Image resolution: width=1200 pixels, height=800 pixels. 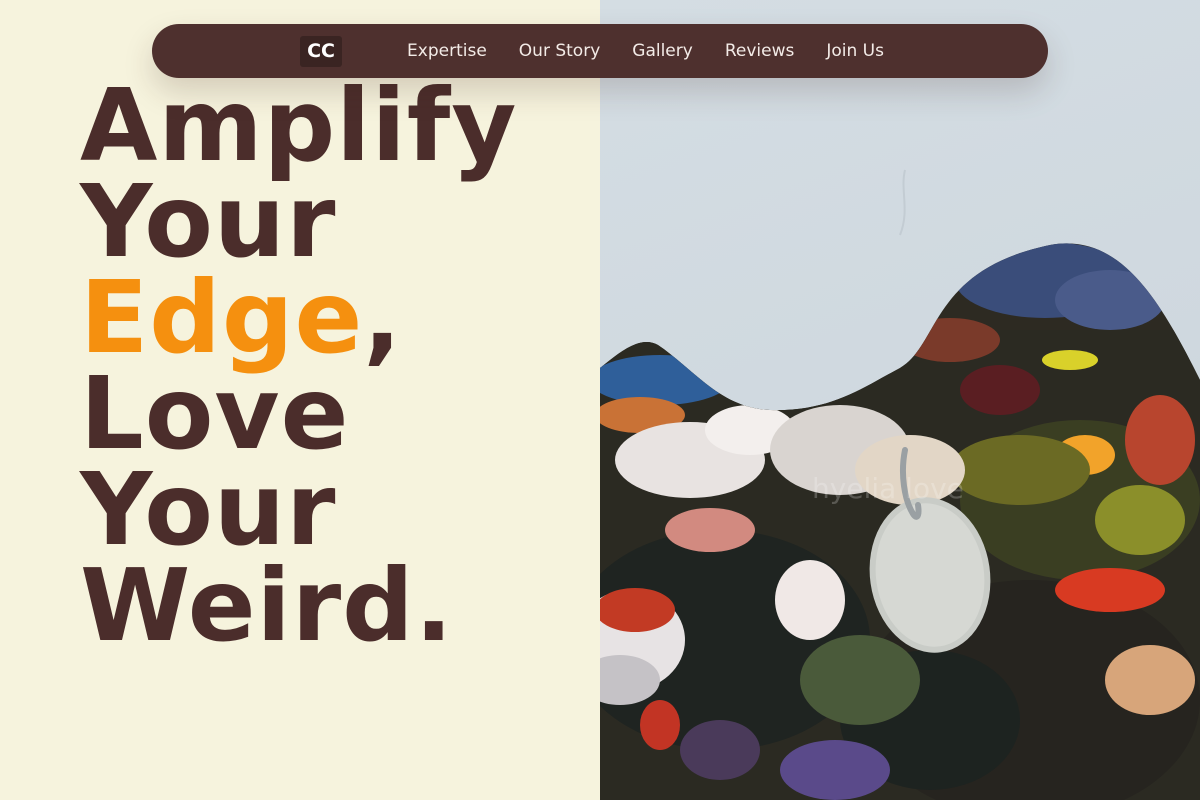 What do you see at coordinates (215, 413) in the screenshot?
I see `headline-line-4: Love` at bounding box center [215, 413].